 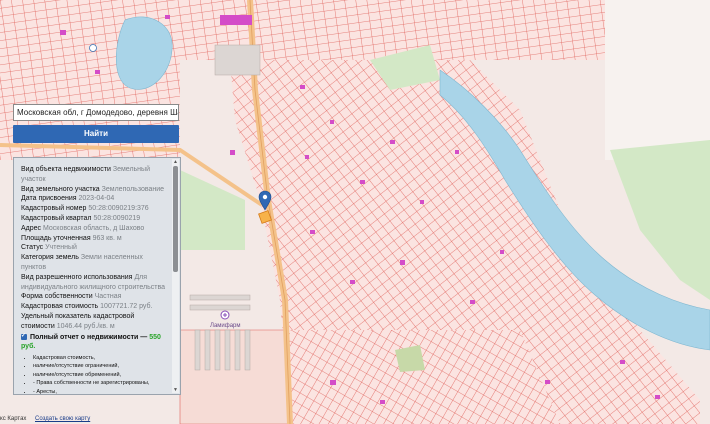 I want to click on property-value: Учтенный, so click(x=61, y=248).